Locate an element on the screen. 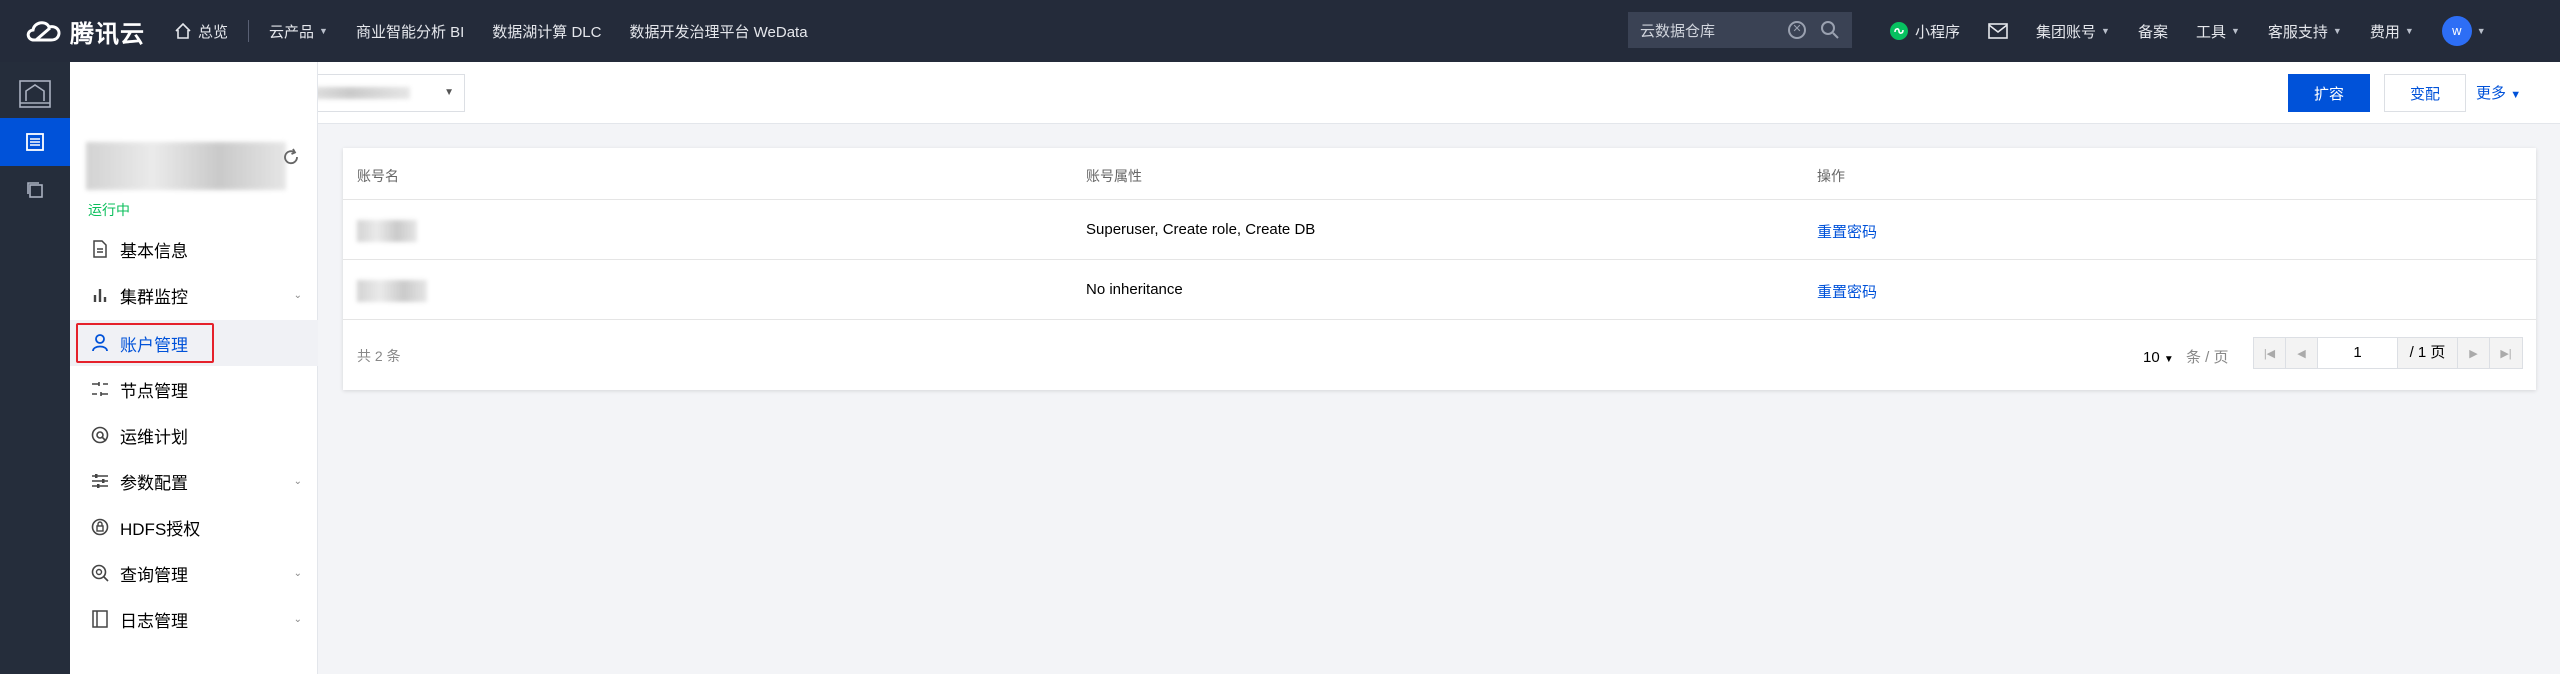 The image size is (2560, 674). support-label: 客服支持 is located at coordinates (2297, 32).